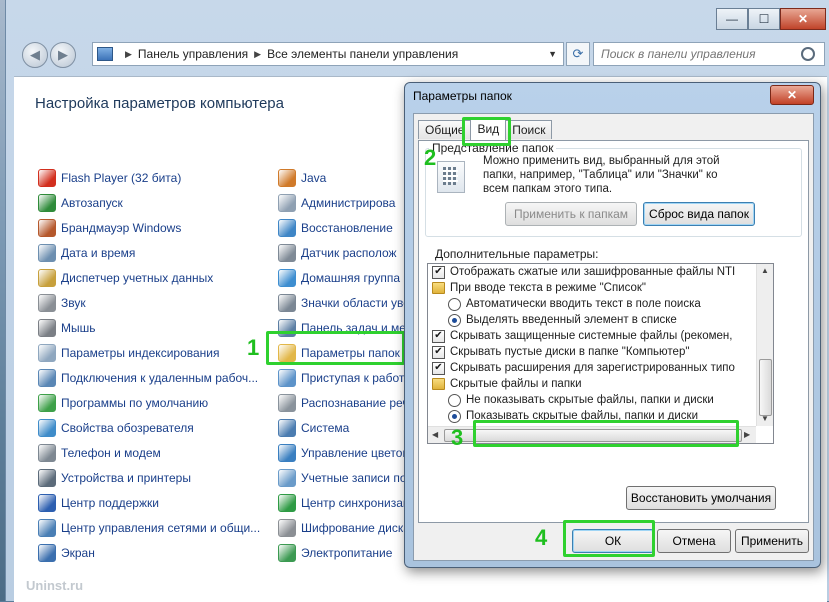 The image size is (829, 602). I want to click on control-panel-item: Экран, so click(149, 552).